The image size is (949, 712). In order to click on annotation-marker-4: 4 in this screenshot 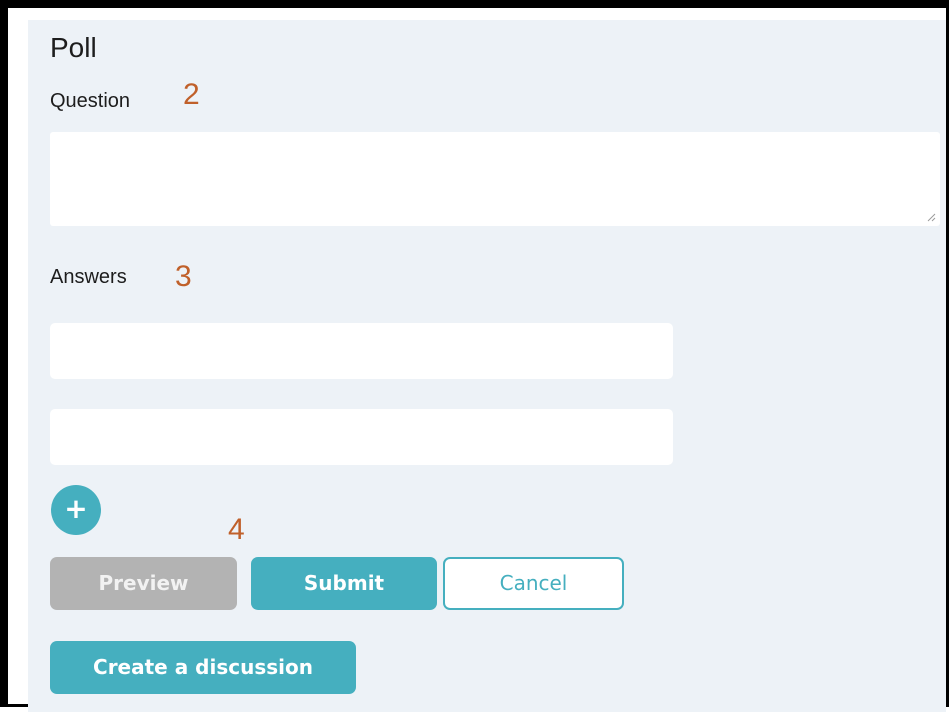, I will do `click(236, 529)`.